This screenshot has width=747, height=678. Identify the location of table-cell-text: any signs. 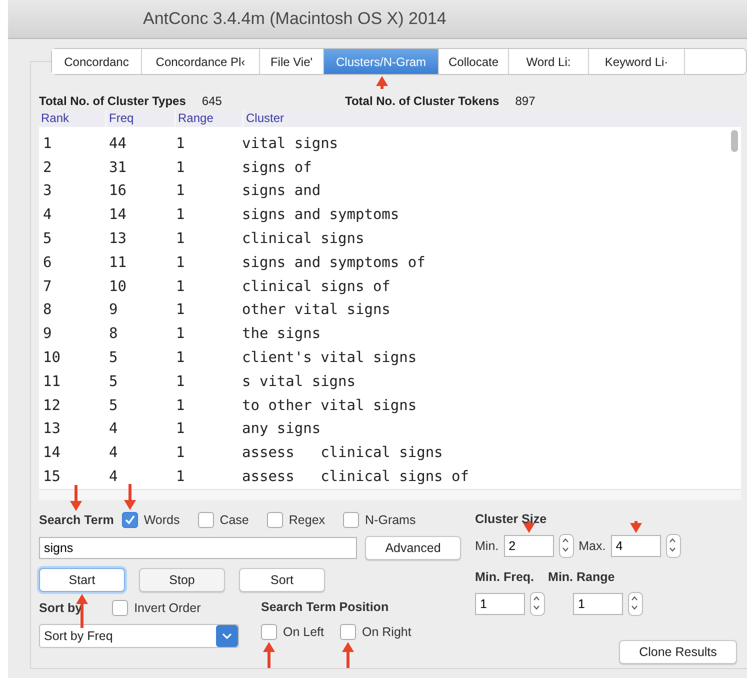
(281, 429).